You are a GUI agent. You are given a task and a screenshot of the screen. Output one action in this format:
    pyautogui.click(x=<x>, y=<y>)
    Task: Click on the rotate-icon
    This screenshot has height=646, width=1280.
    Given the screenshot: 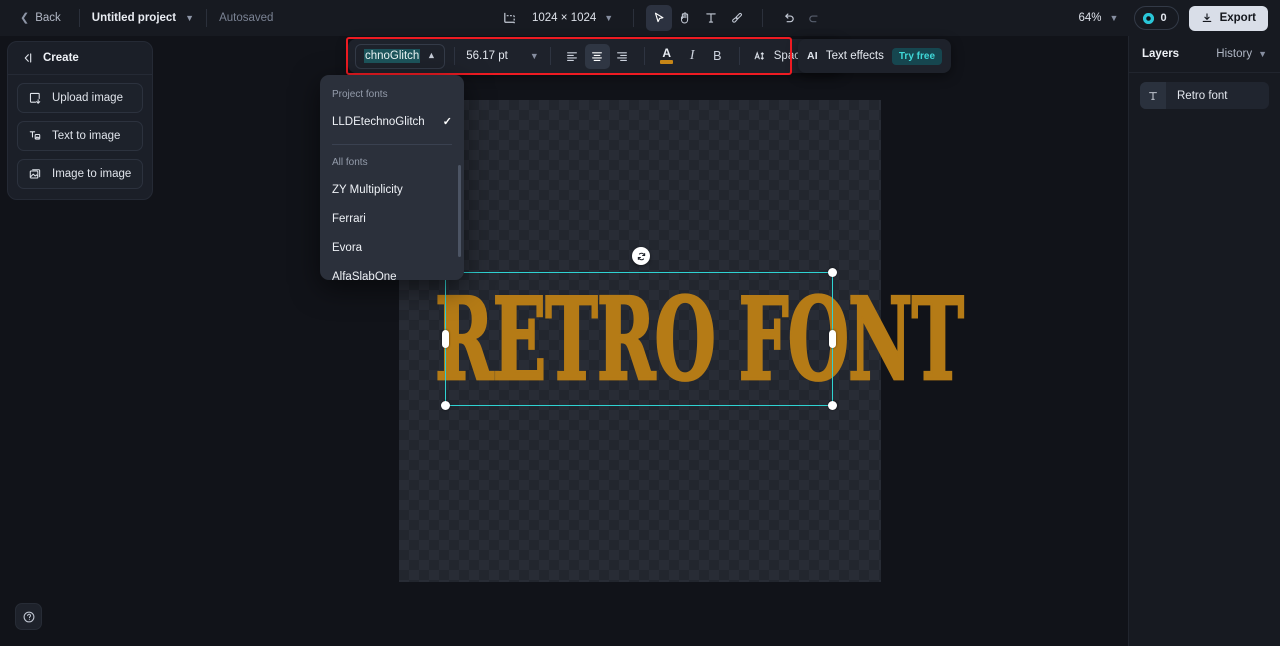 What is the action you would take?
    pyautogui.click(x=641, y=256)
    